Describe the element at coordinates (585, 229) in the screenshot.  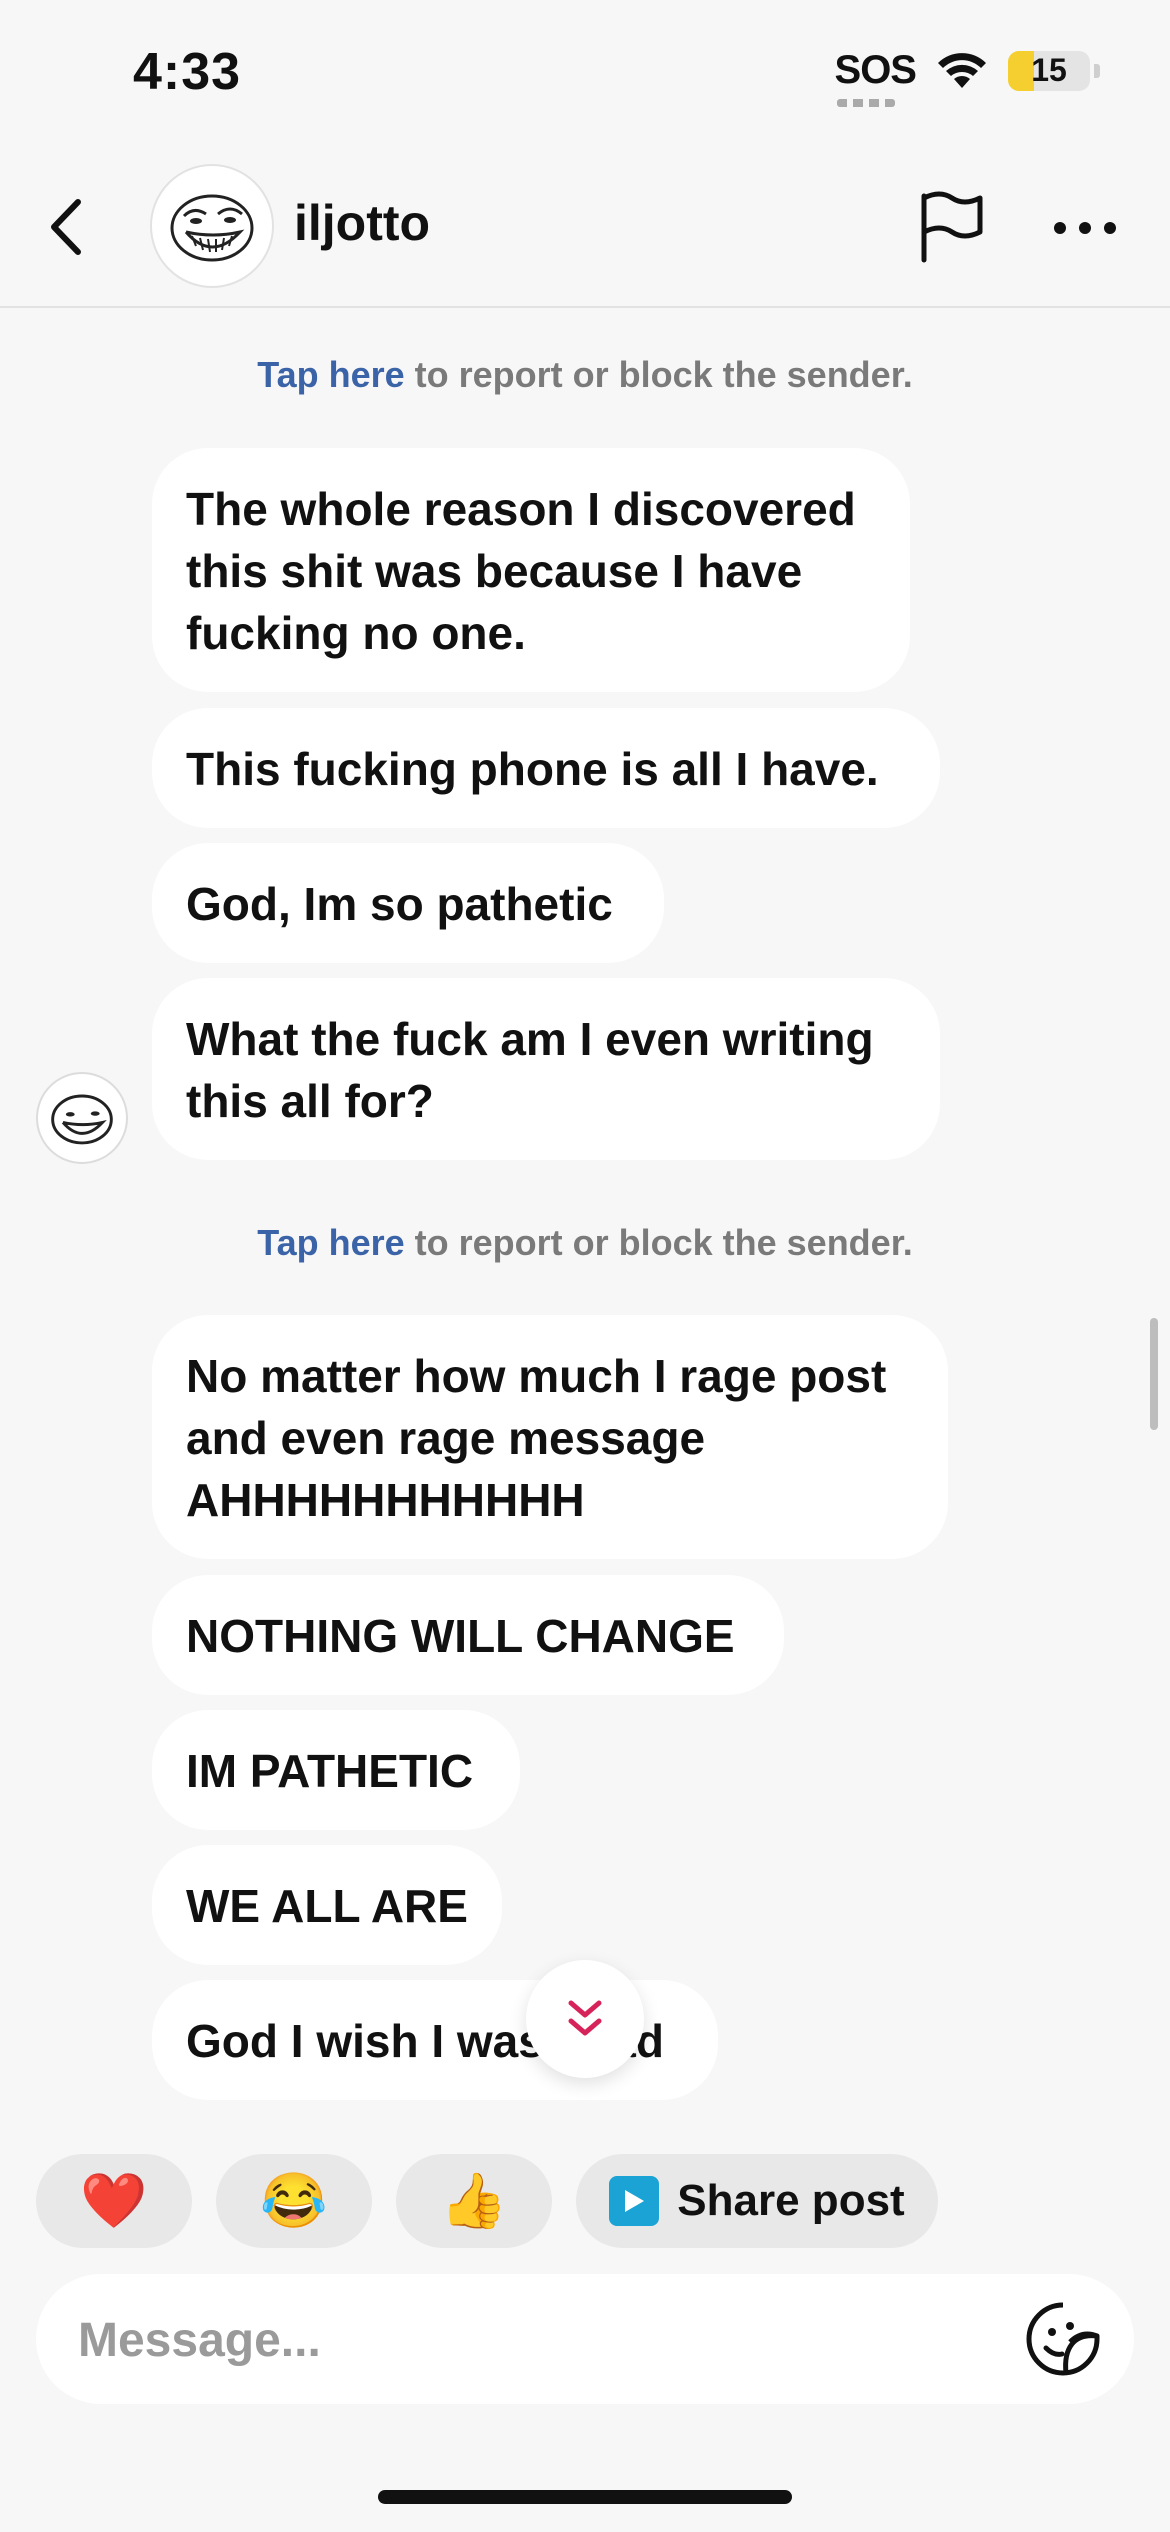
I see `chat-header: iljotto` at that location.